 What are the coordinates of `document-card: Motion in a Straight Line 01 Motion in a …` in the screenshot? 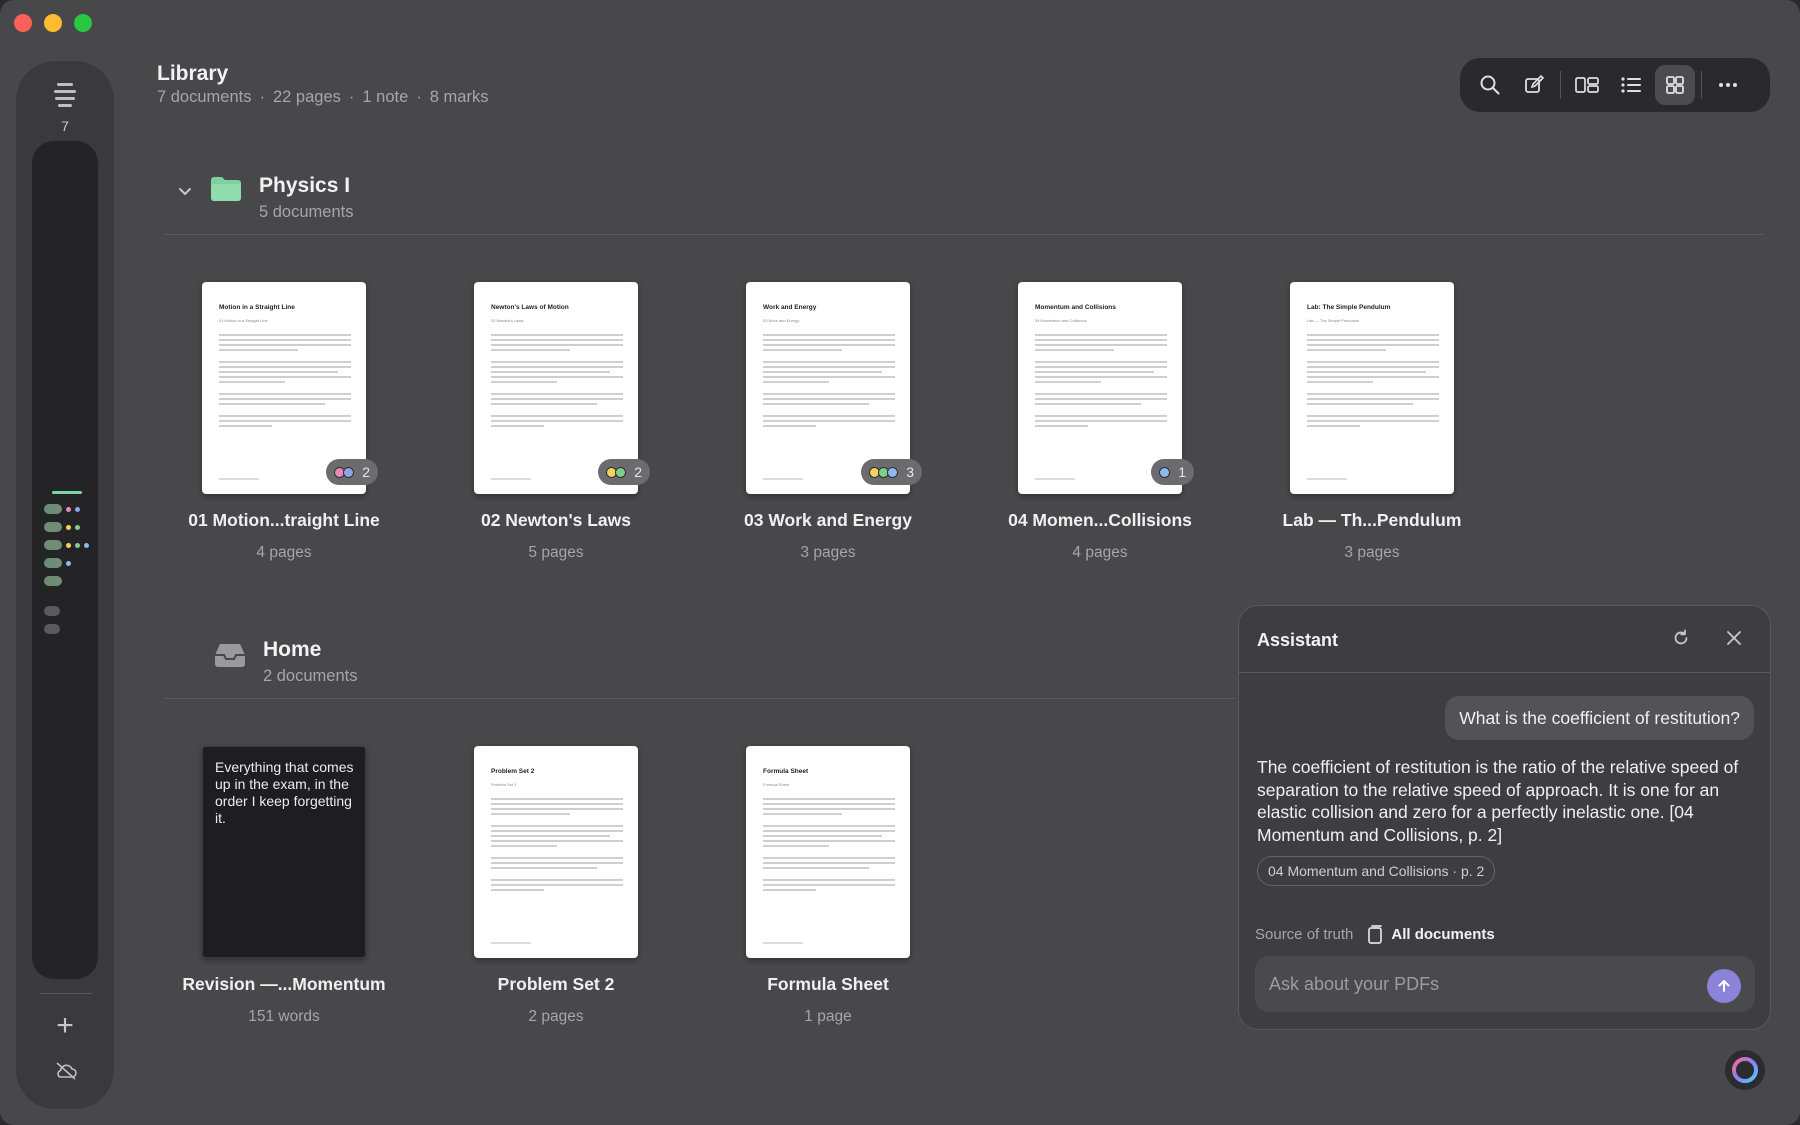 It's located at (284, 427).